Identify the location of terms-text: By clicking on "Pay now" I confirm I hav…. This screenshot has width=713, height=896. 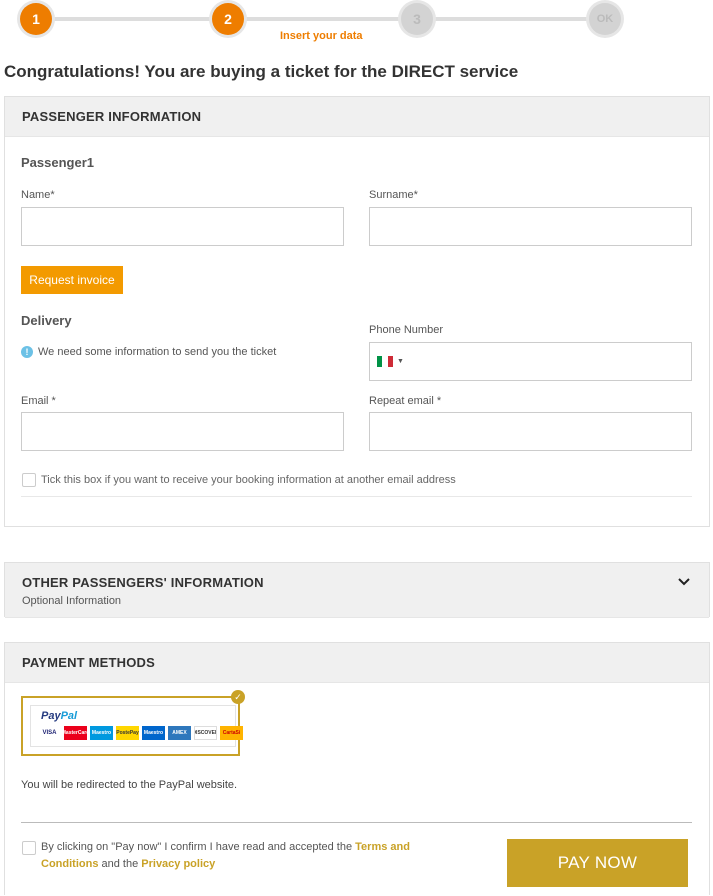
(225, 855).